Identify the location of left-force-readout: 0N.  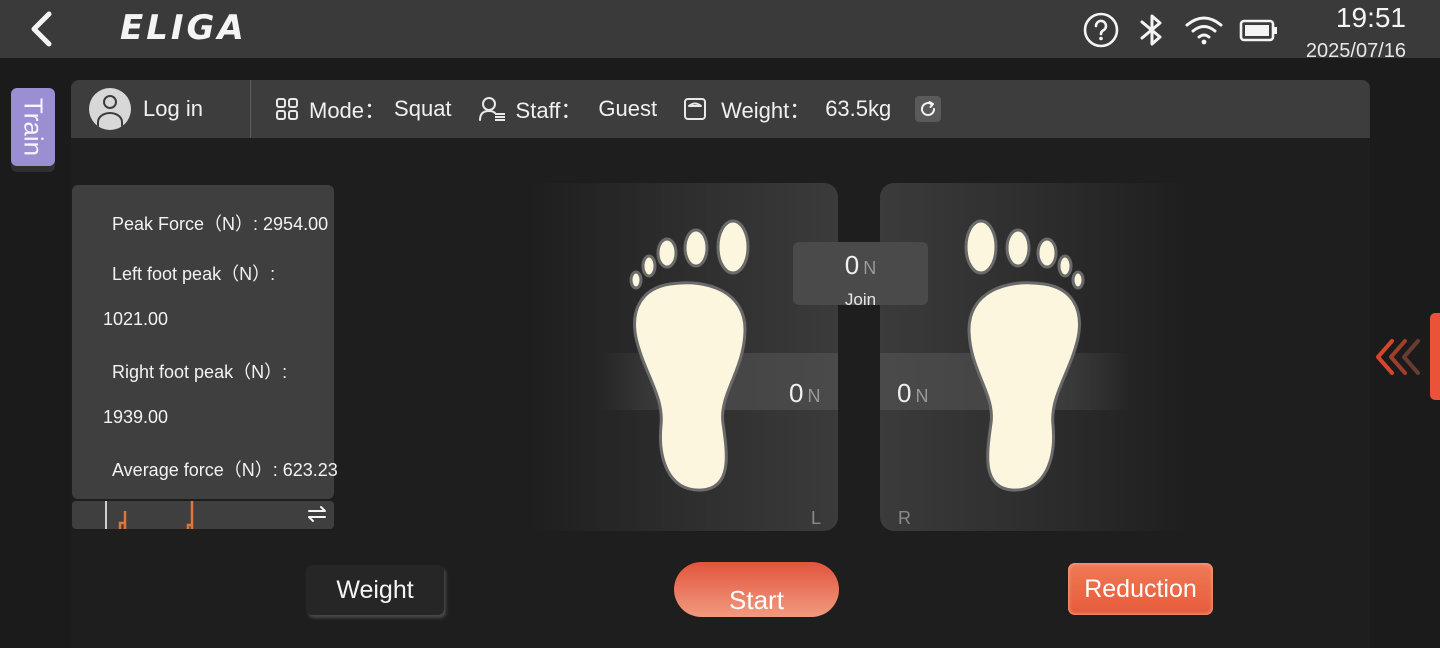
(804, 393).